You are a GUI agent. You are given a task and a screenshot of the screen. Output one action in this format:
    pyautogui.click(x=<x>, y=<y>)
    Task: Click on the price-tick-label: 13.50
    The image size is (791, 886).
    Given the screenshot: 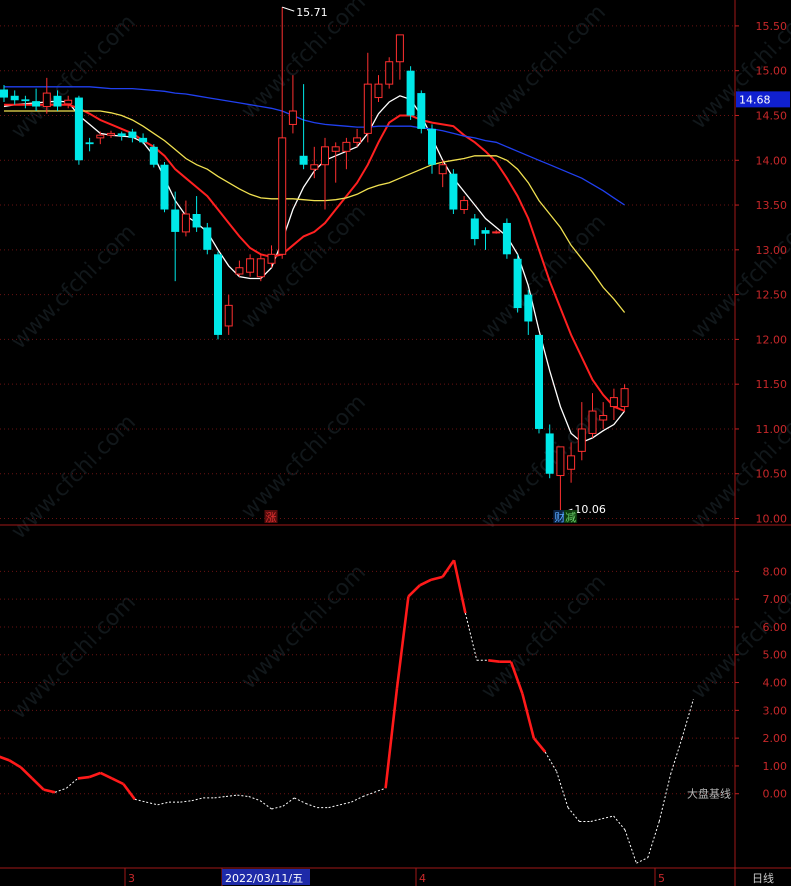 What is the action you would take?
    pyautogui.click(x=772, y=205)
    